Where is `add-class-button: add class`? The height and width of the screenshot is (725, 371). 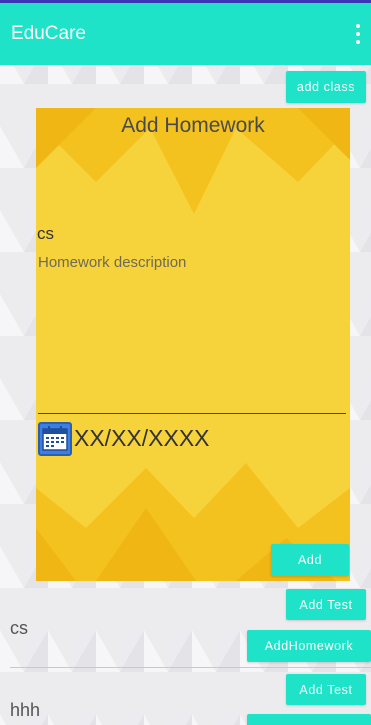 add-class-button: add class is located at coordinates (326, 87).